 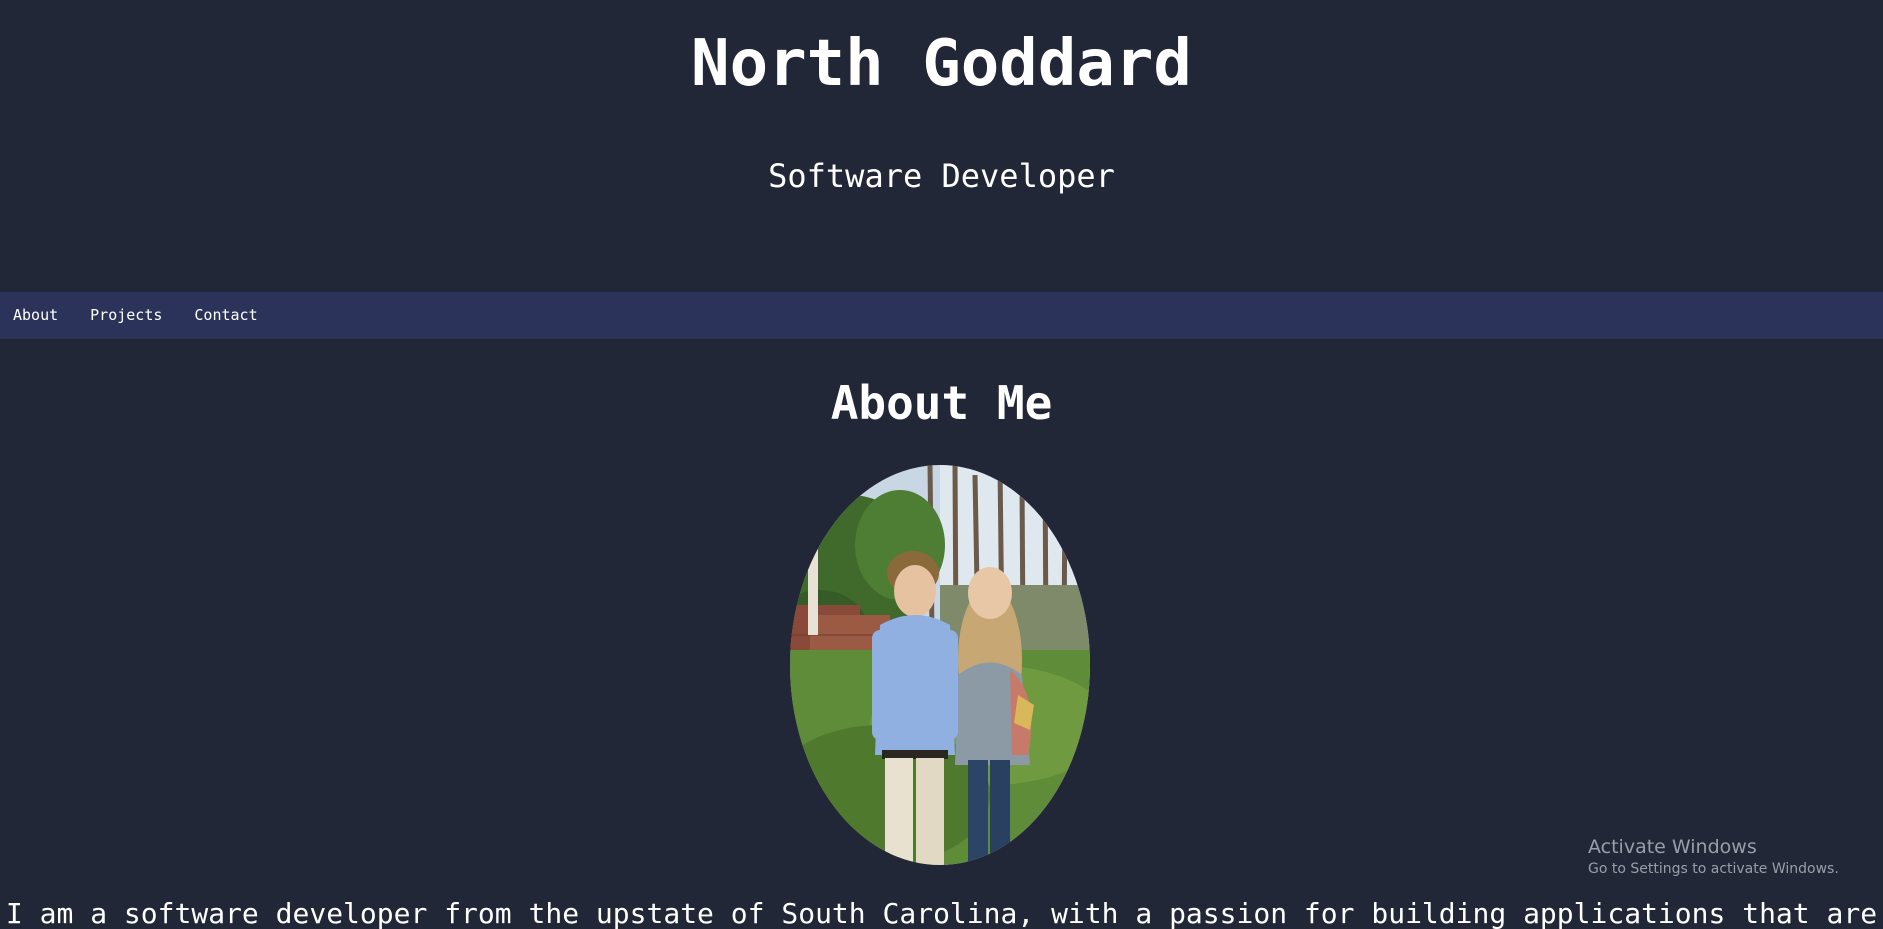 What do you see at coordinates (225, 315) in the screenshot?
I see `nav-link-contact: Contact` at bounding box center [225, 315].